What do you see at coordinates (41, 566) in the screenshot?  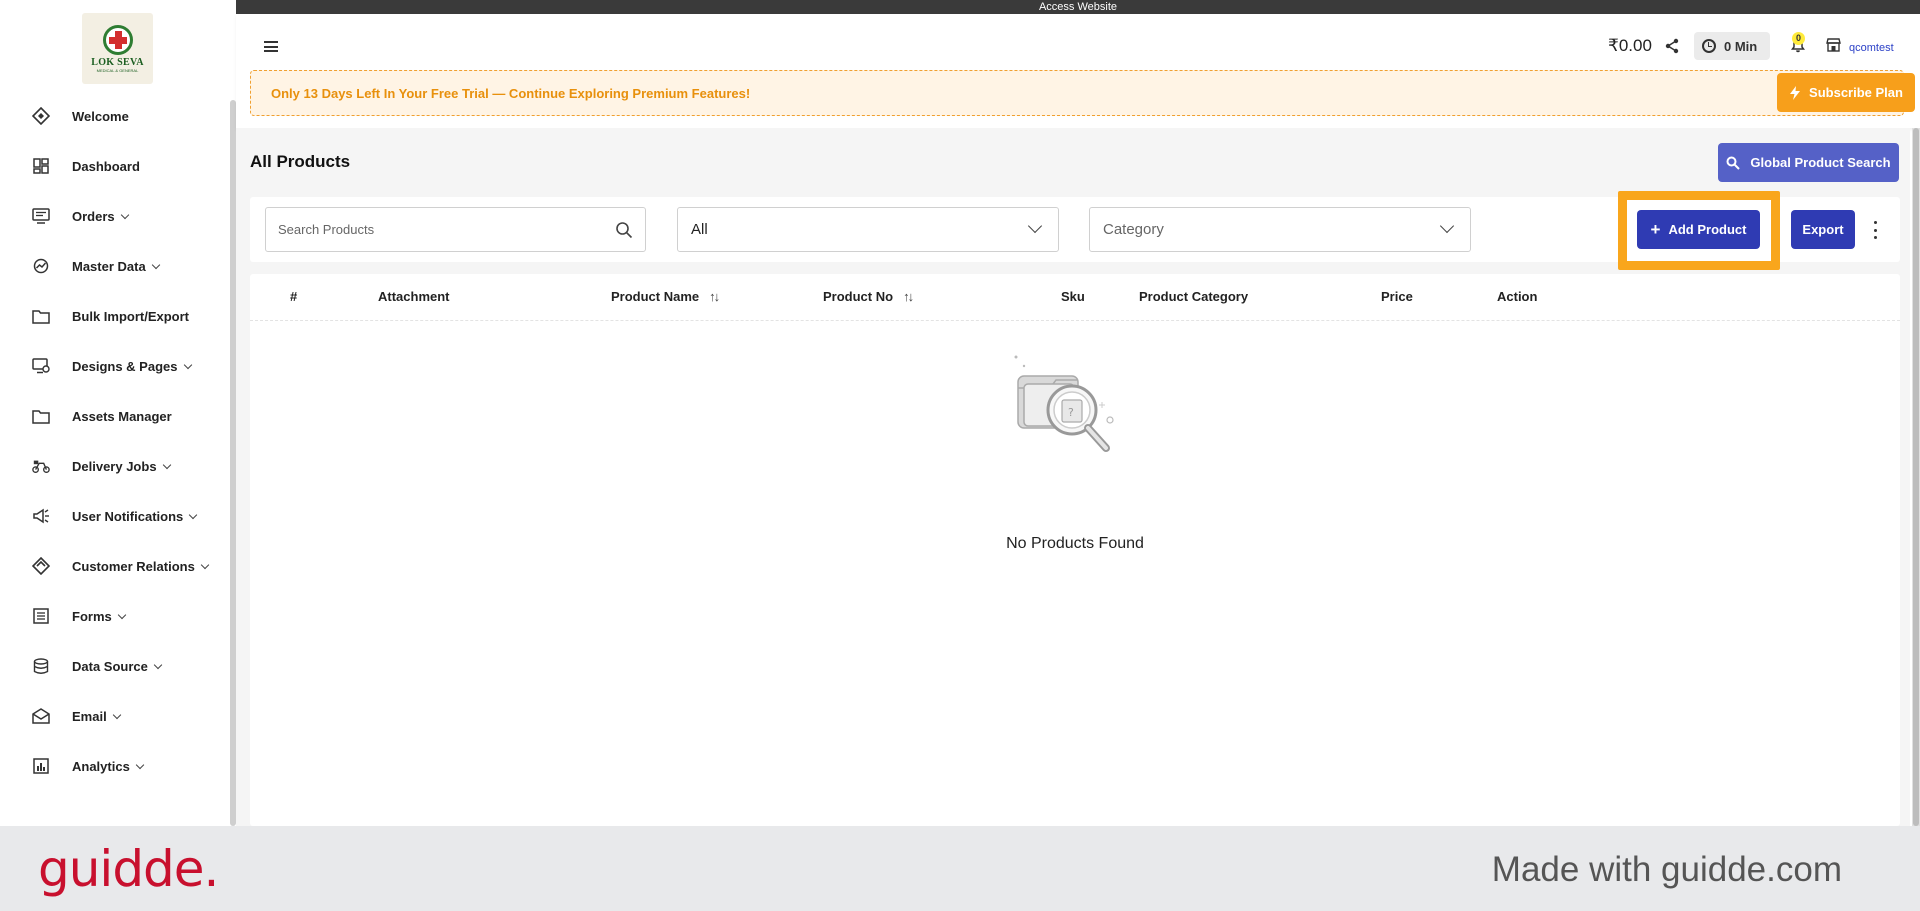 I see `handshake-icon` at bounding box center [41, 566].